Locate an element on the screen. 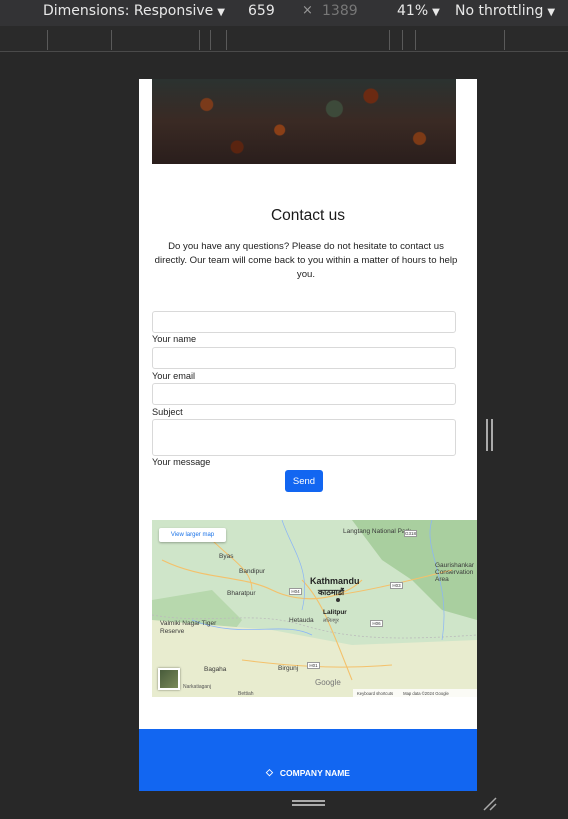  hero-image is located at coordinates (304, 121).